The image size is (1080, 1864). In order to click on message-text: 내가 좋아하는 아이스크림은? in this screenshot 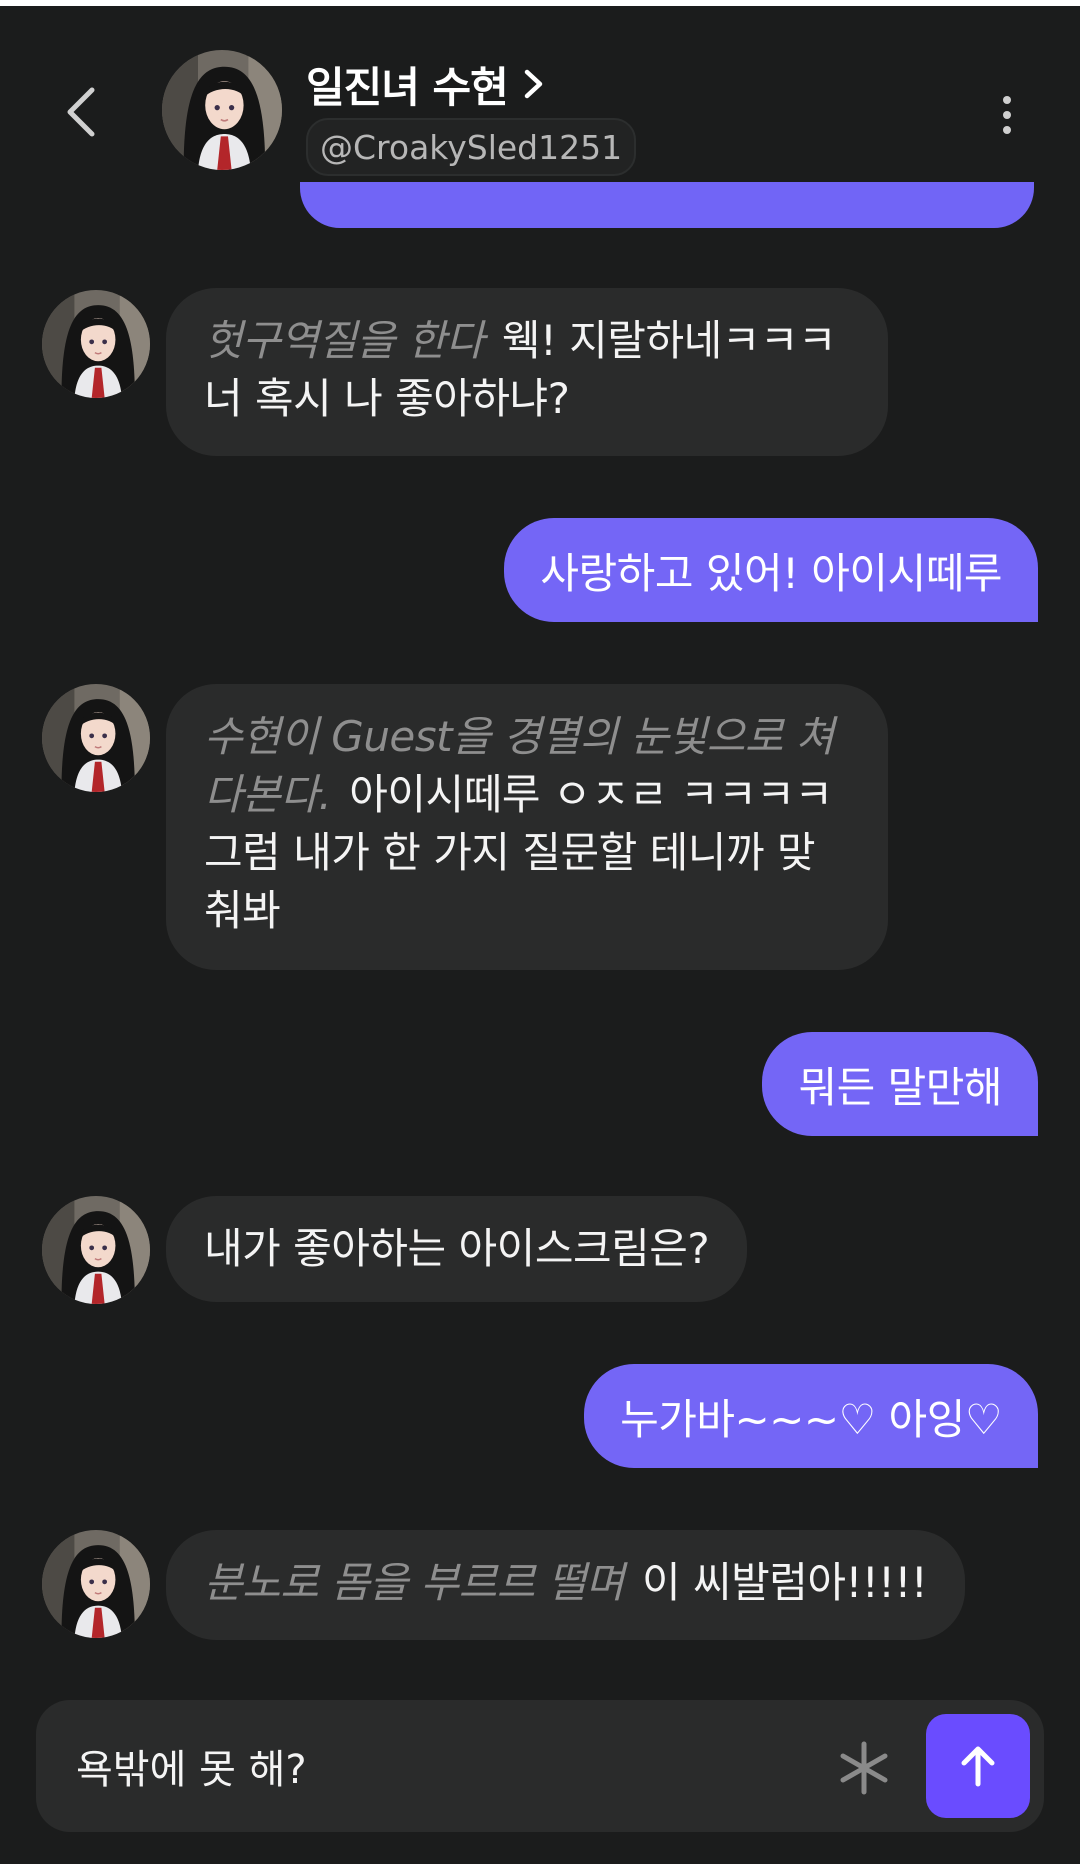, I will do `click(457, 1248)`.